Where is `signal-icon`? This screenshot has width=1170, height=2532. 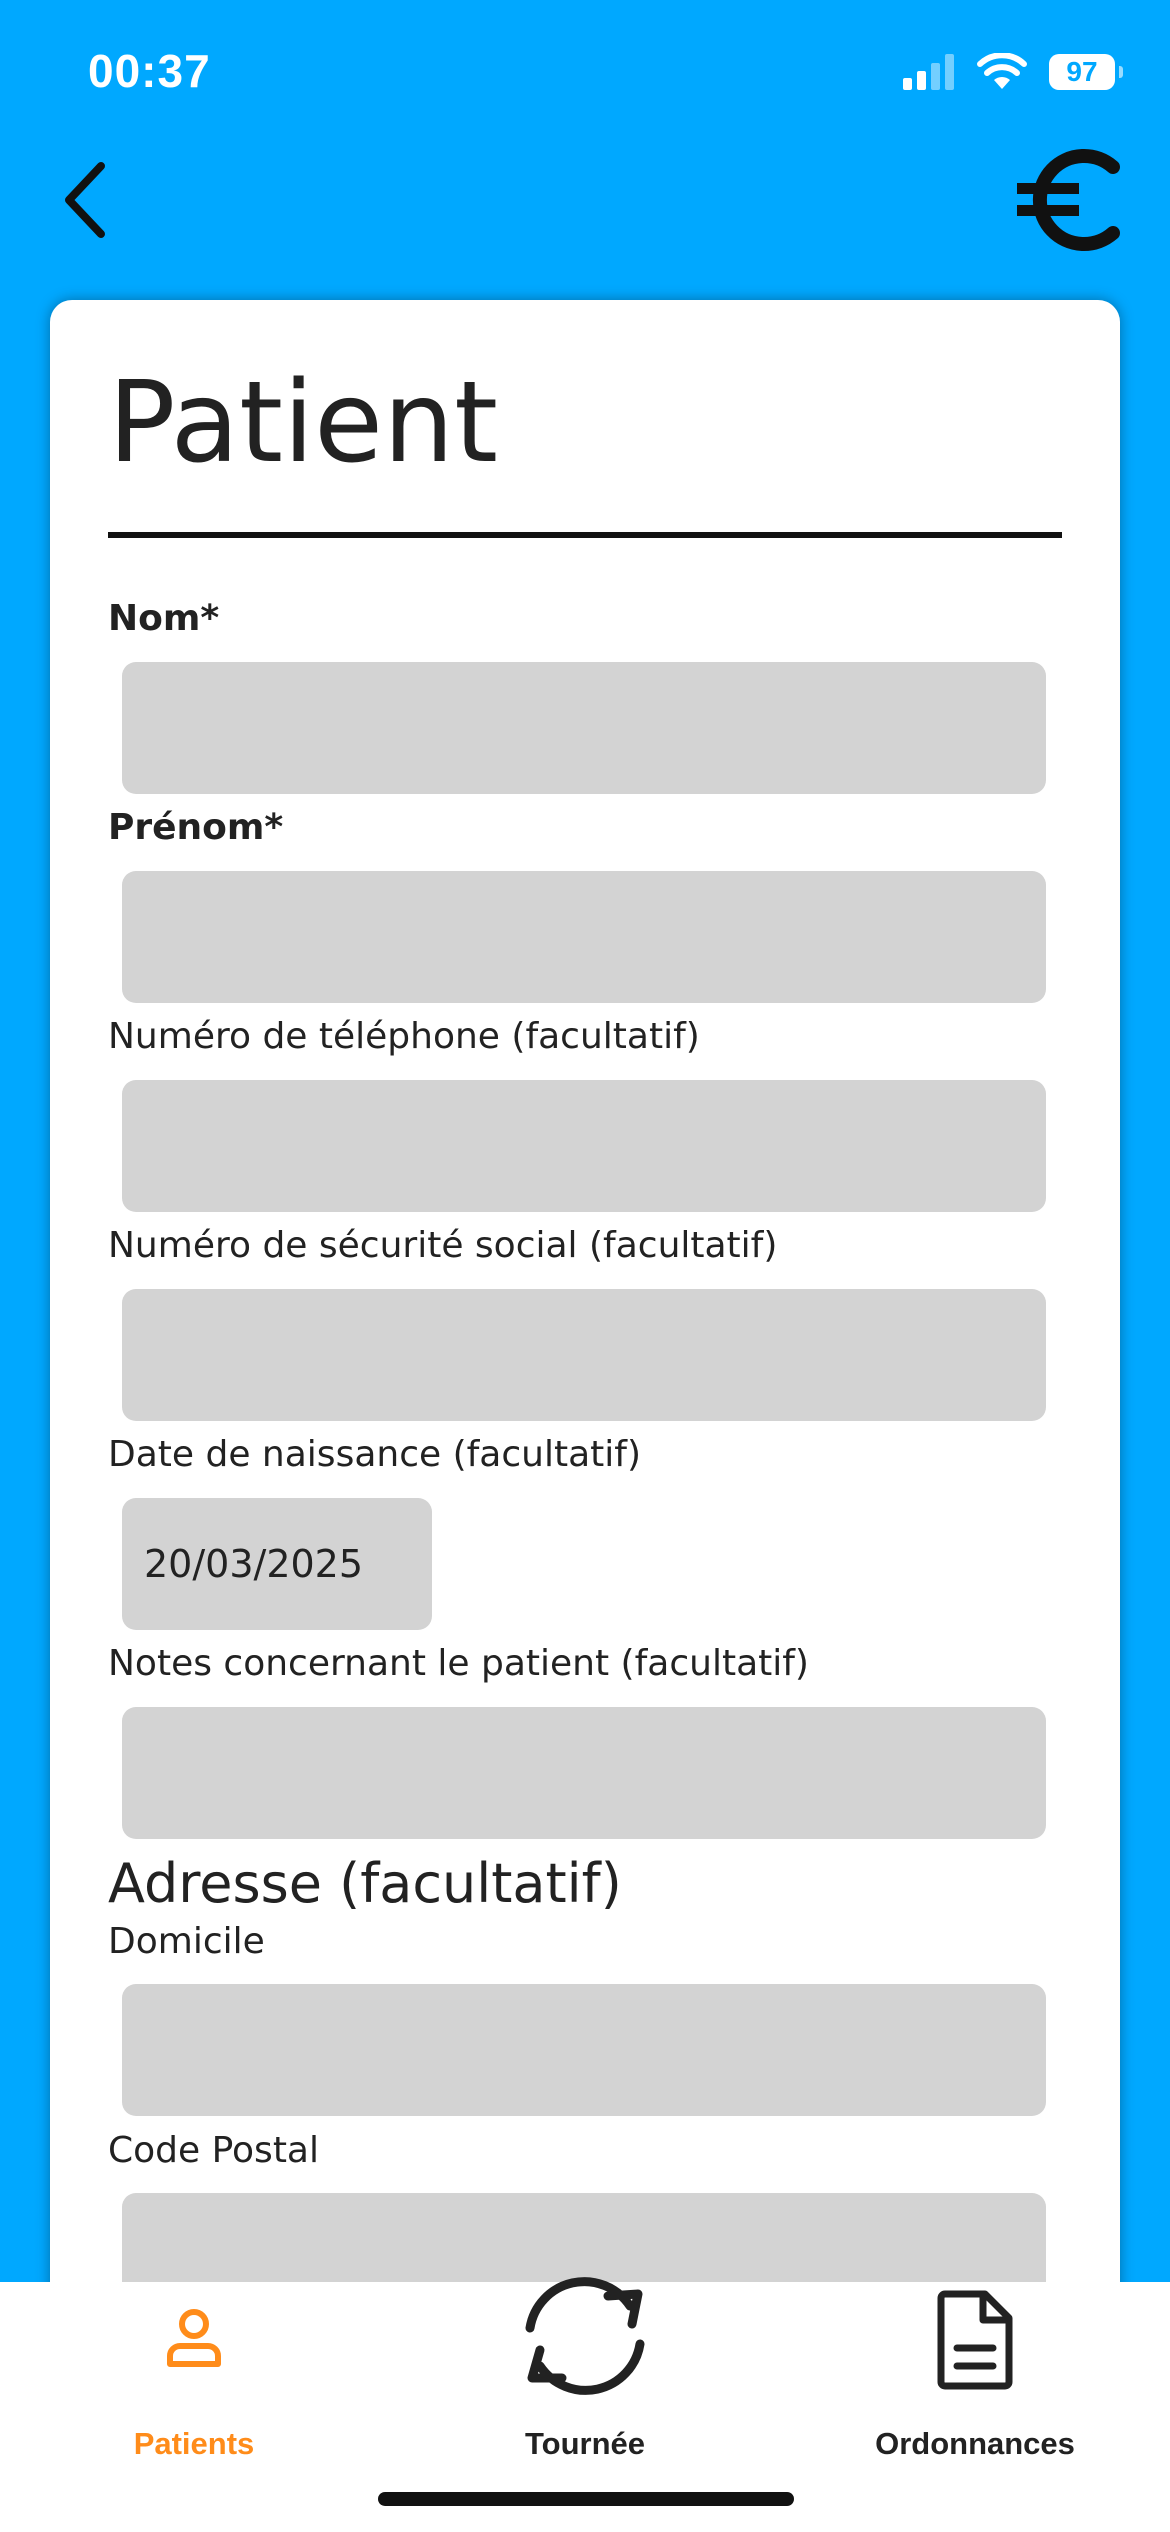
signal-icon is located at coordinates (928, 72).